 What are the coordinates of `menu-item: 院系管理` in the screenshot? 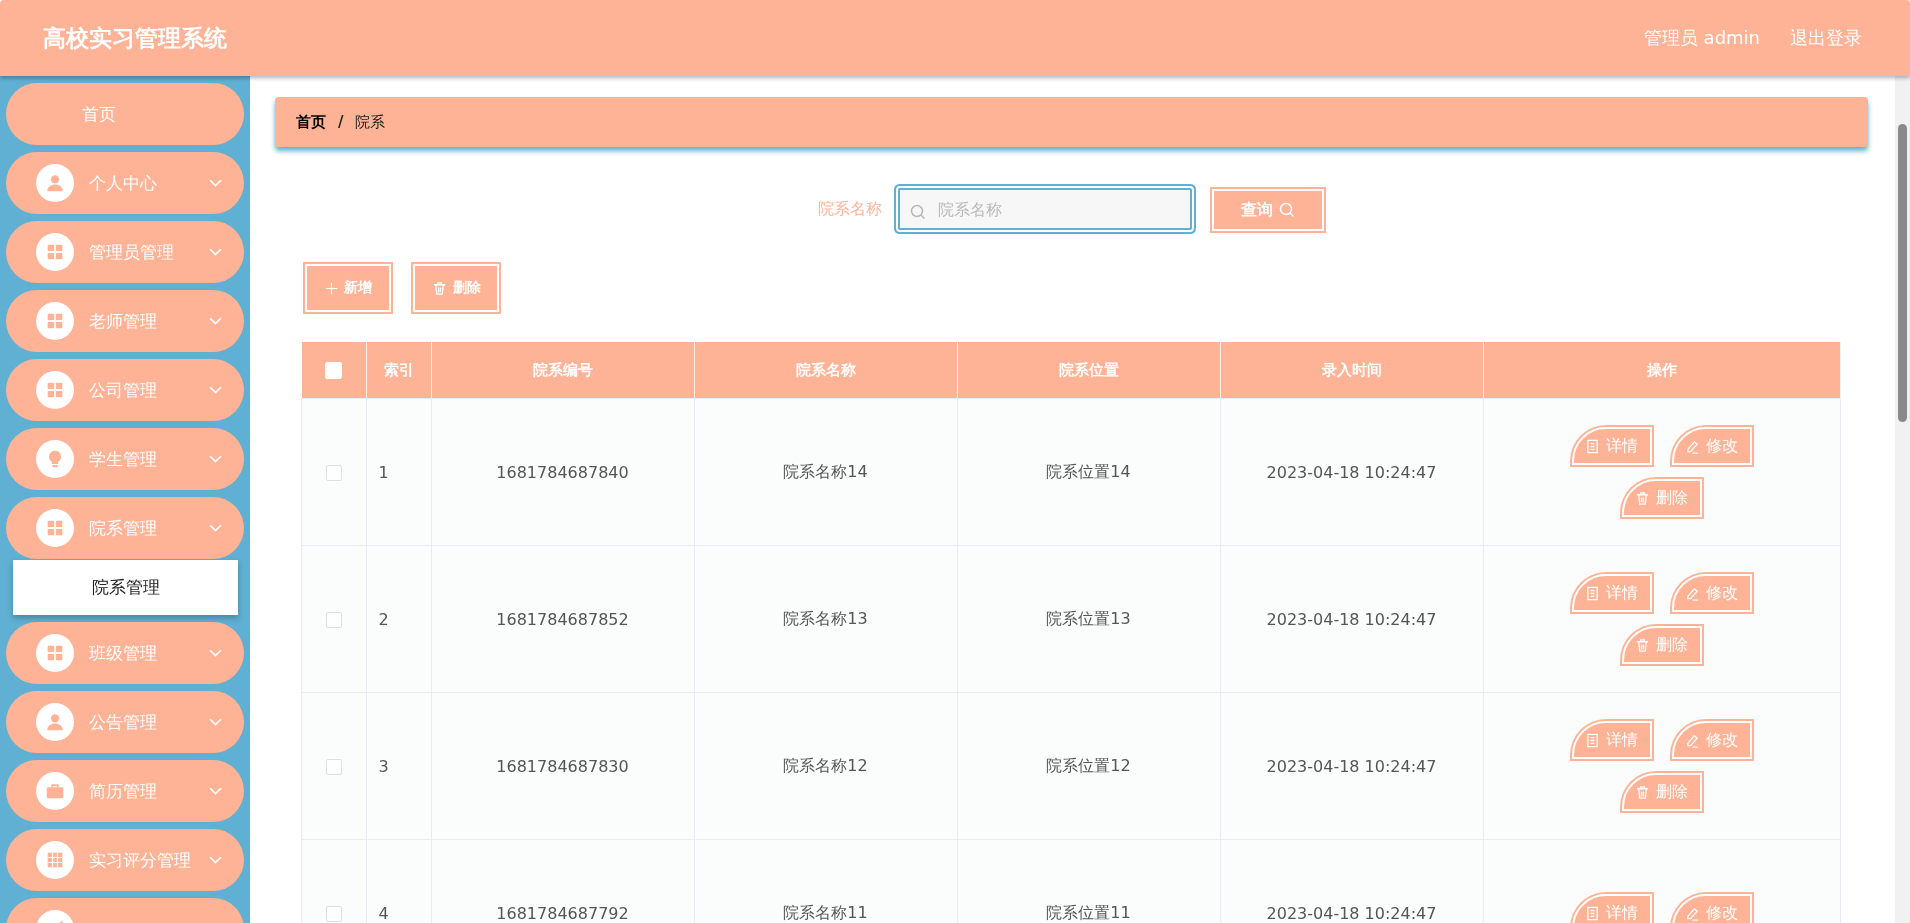 It's located at (125, 528).